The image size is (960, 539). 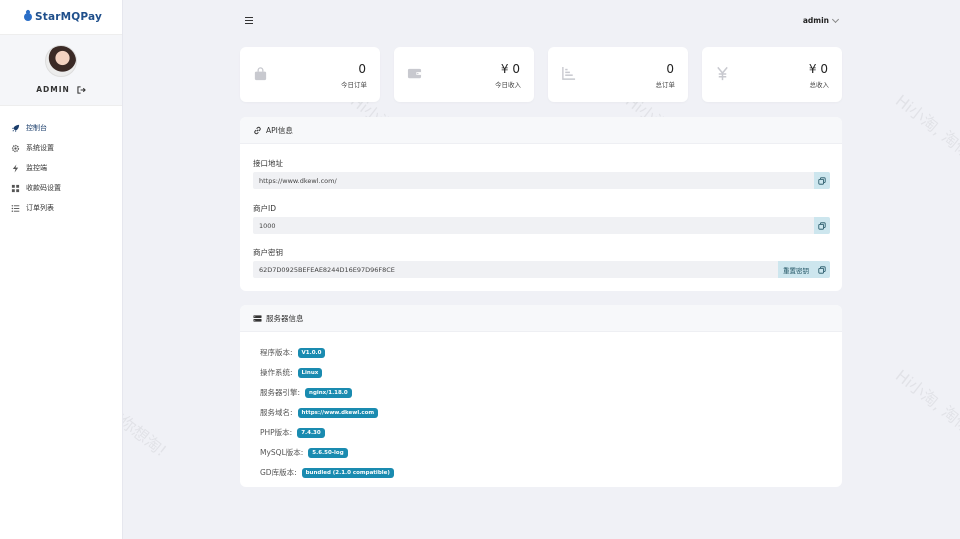 I want to click on yen-icon, so click(x=722, y=73).